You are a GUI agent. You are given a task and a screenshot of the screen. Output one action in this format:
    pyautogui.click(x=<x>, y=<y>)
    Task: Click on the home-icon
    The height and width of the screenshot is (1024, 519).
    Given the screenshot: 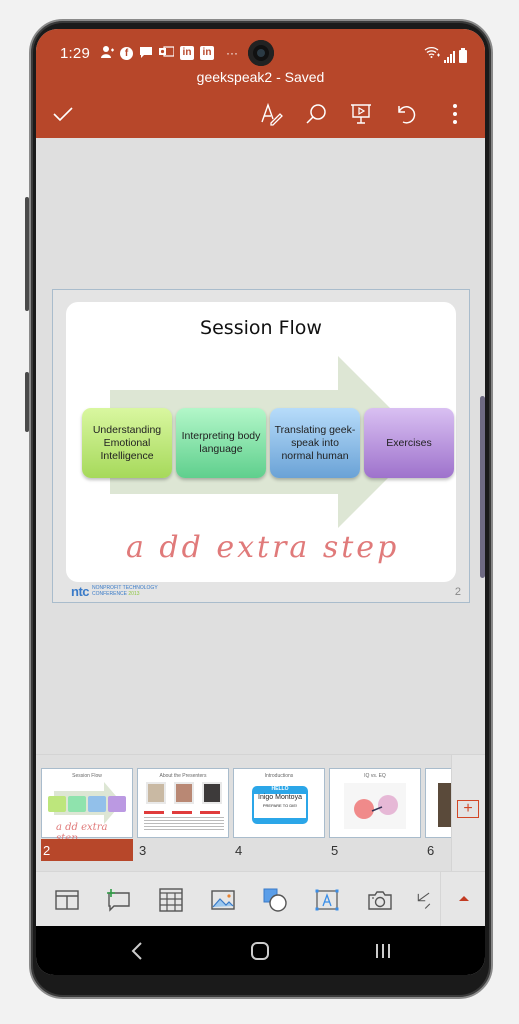 What is the action you would take?
    pyautogui.click(x=260, y=951)
    